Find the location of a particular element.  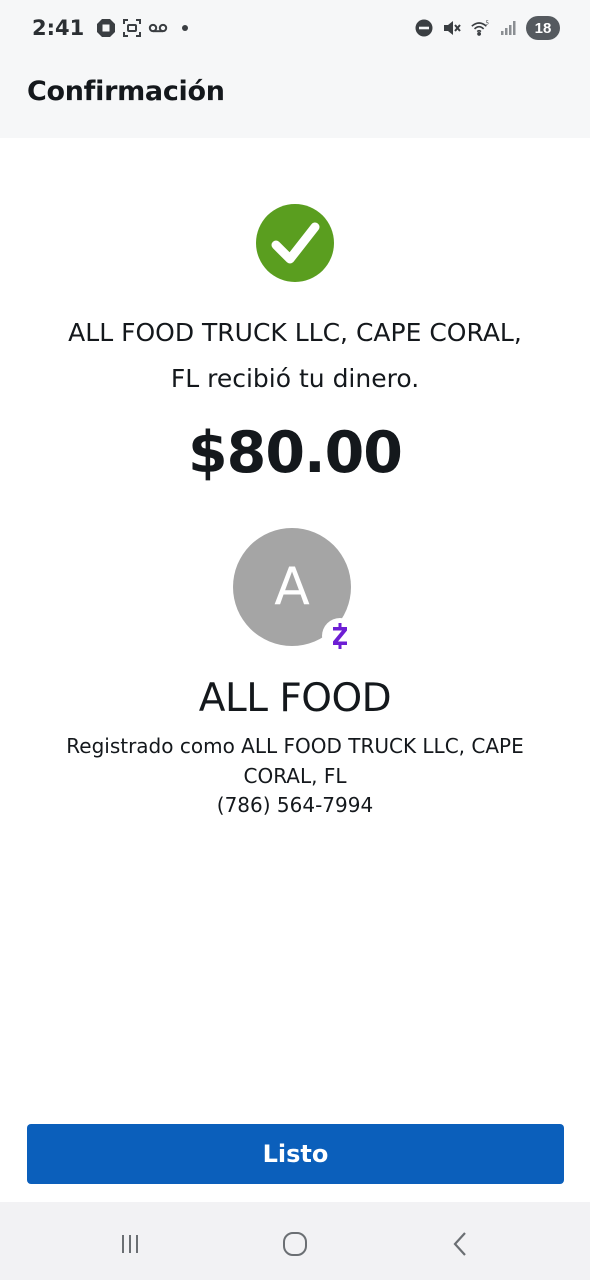

notification-dot-icon is located at coordinates (185, 28).